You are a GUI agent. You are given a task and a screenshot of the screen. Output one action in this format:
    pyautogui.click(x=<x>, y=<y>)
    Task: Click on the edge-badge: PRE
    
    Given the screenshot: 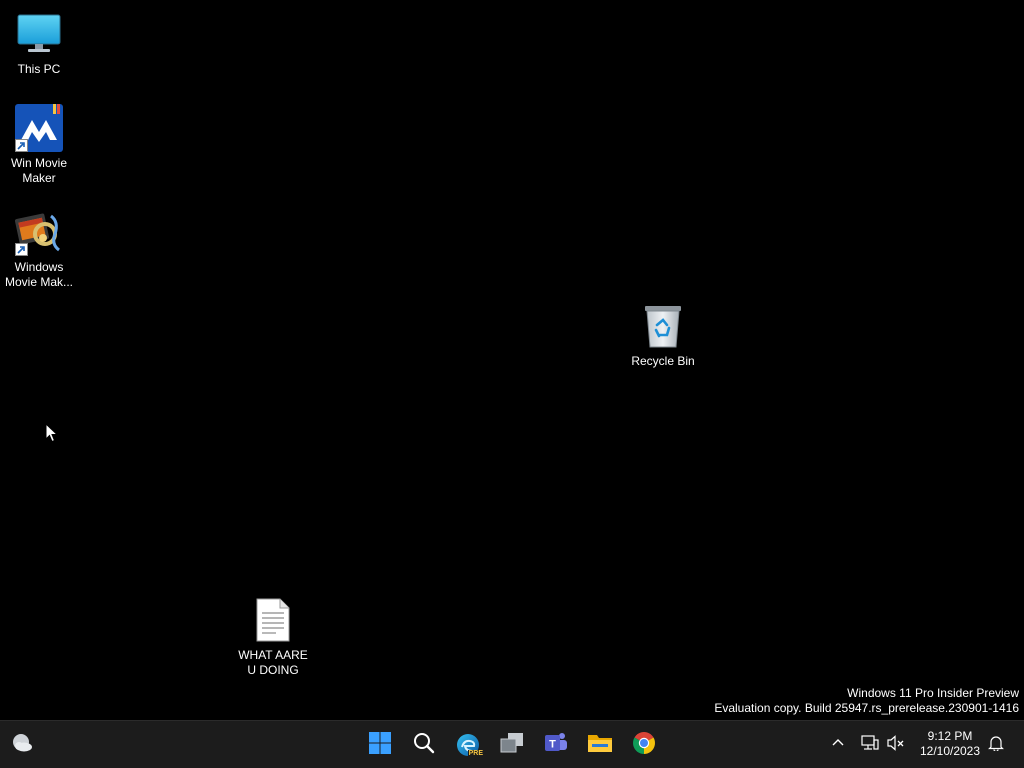 What is the action you would take?
    pyautogui.click(x=475, y=754)
    